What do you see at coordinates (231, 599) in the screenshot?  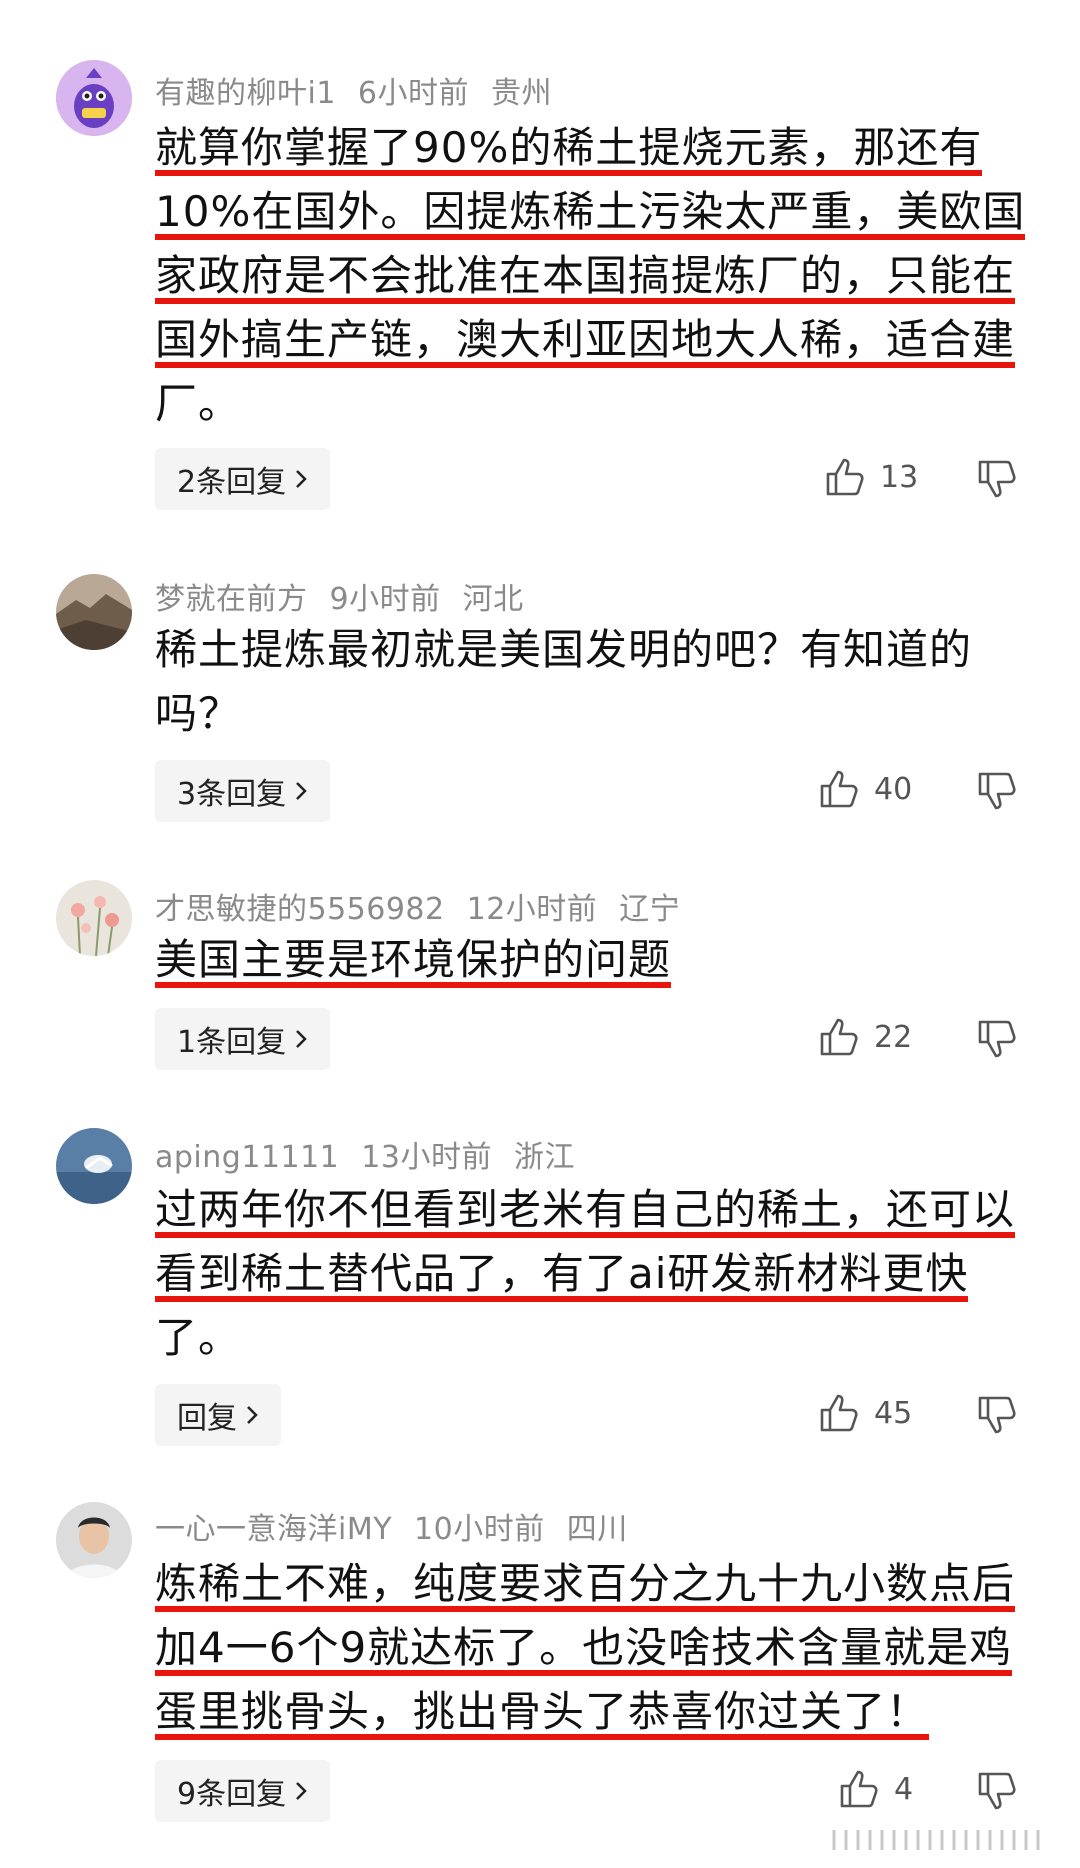 I see `username: 梦就在前方` at bounding box center [231, 599].